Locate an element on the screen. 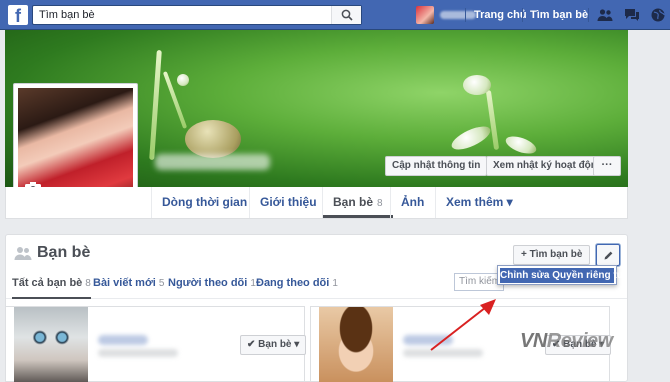  tab-label: Ảnh is located at coordinates (413, 202).